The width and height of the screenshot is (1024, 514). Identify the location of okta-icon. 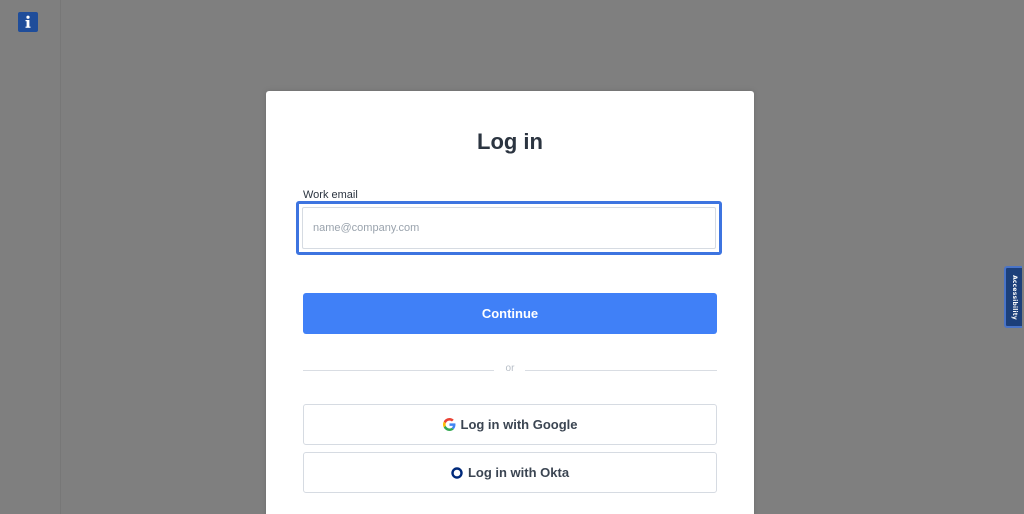
(457, 472).